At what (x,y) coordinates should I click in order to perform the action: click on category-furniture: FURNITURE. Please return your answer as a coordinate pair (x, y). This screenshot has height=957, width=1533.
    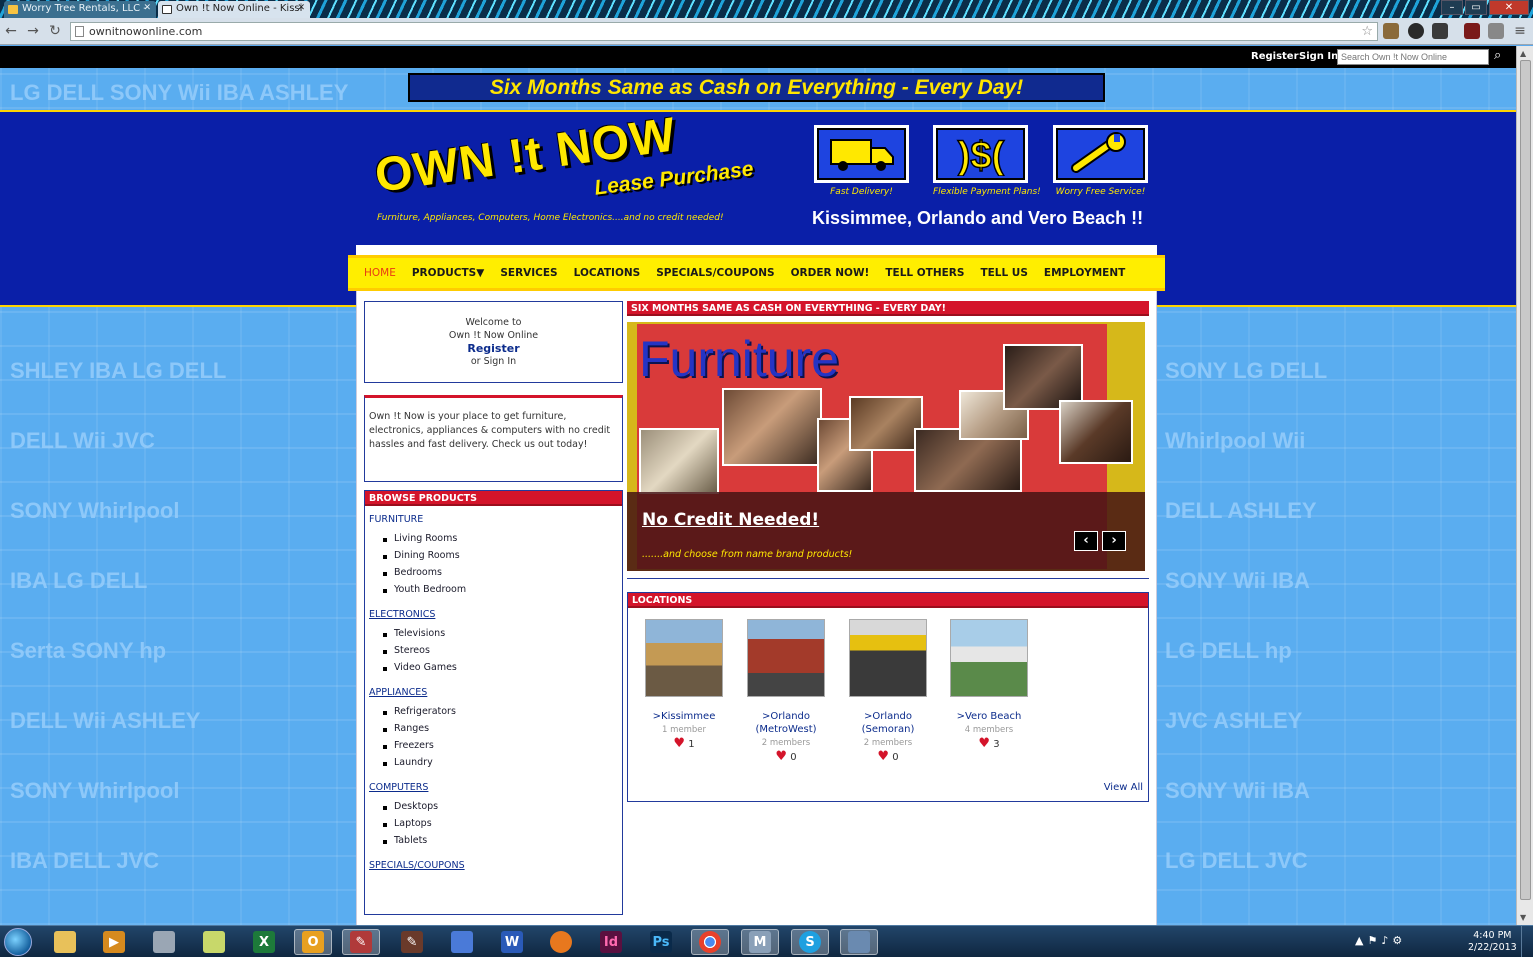
    Looking at the image, I should click on (495, 519).